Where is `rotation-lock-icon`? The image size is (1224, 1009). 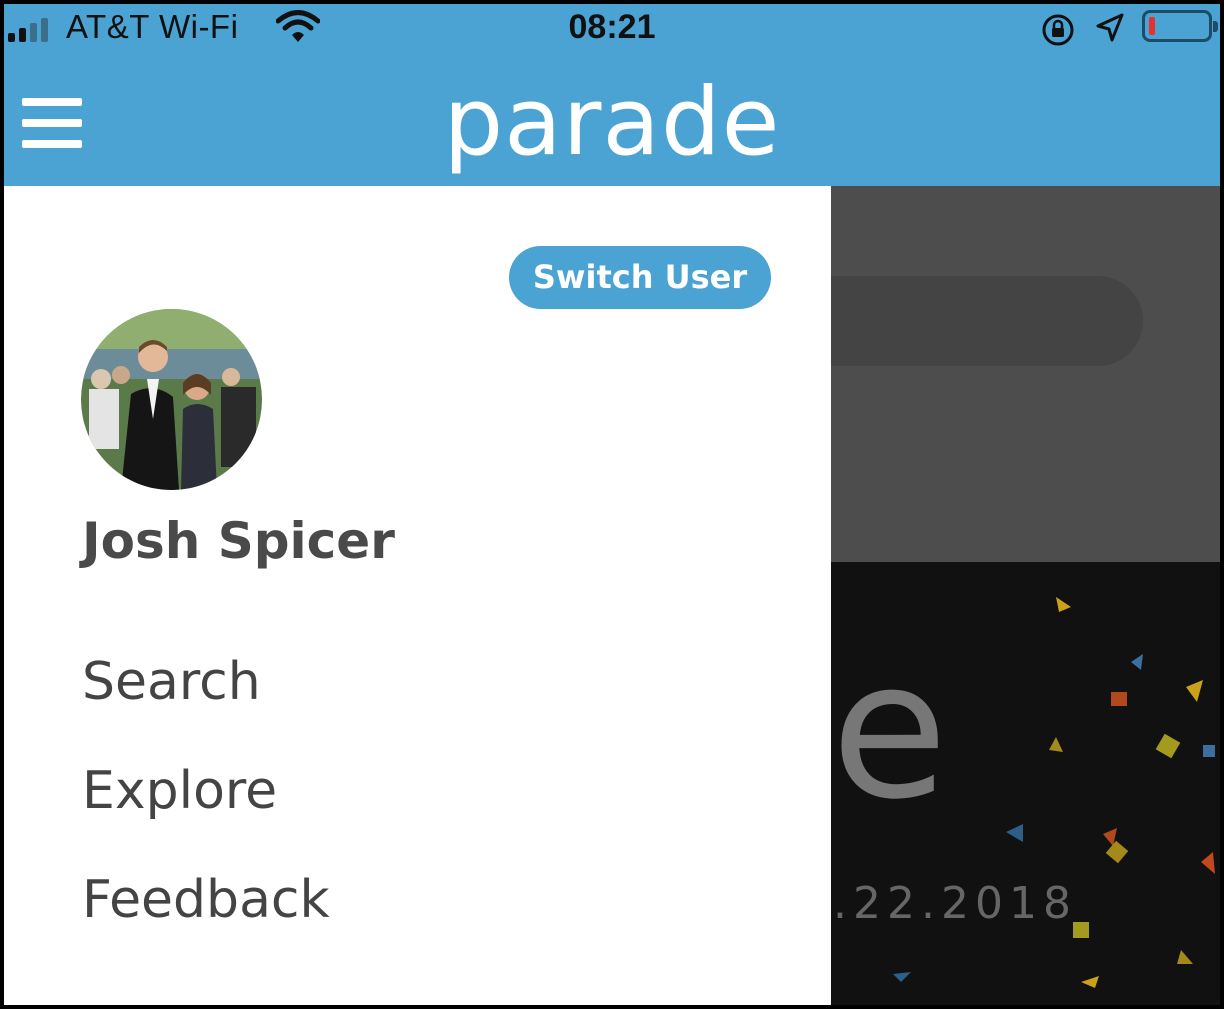
rotation-lock-icon is located at coordinates (1058, 30).